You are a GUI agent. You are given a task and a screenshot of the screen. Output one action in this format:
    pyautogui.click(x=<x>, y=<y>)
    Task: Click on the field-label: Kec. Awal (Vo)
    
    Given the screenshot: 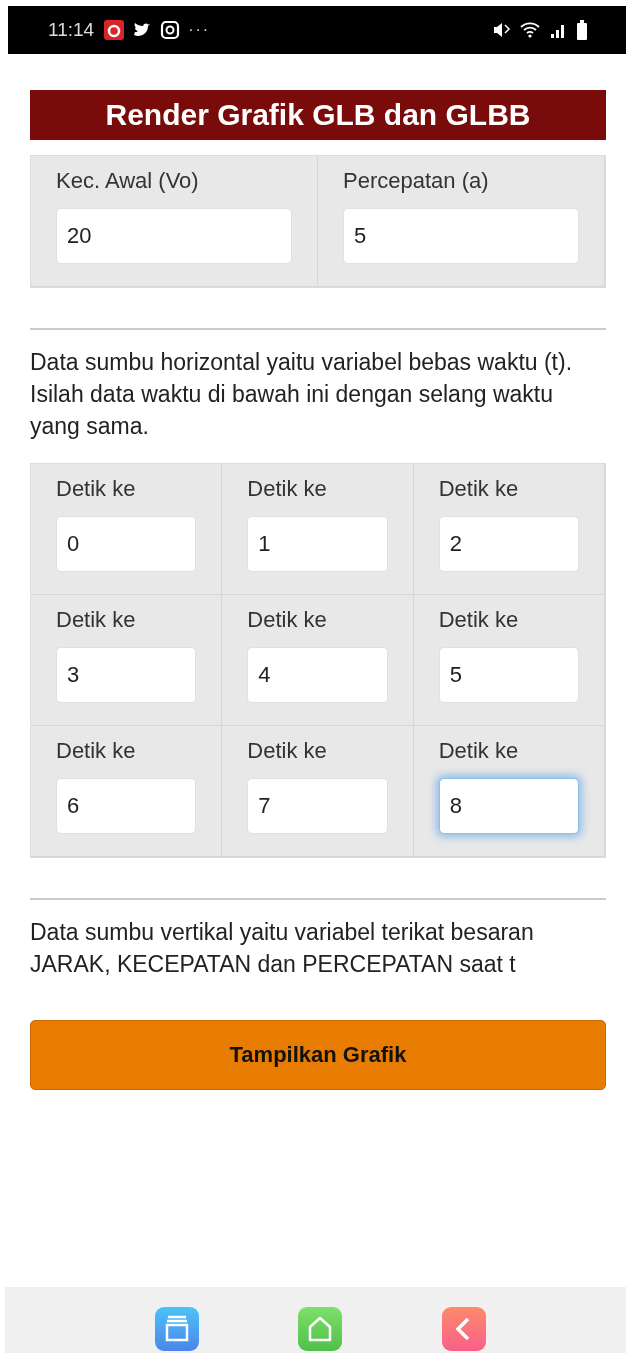 What is the action you would take?
    pyautogui.click(x=127, y=181)
    